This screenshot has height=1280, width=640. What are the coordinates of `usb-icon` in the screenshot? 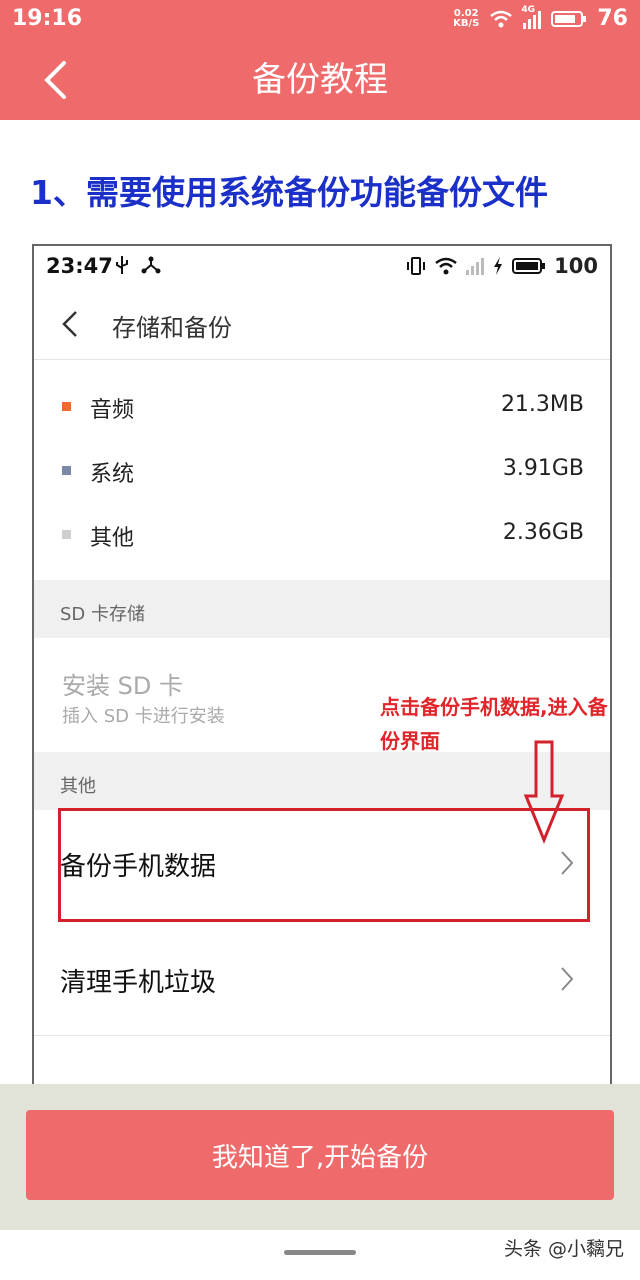 It's located at (122, 265).